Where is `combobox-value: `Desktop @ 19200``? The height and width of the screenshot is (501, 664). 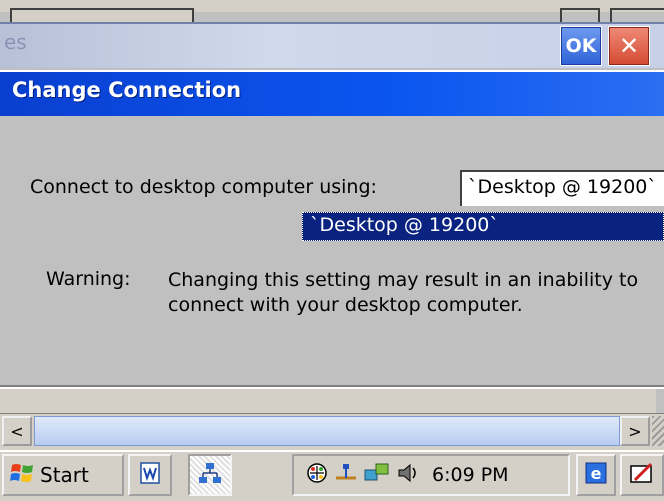 combobox-value: `Desktop @ 19200` is located at coordinates (566, 187).